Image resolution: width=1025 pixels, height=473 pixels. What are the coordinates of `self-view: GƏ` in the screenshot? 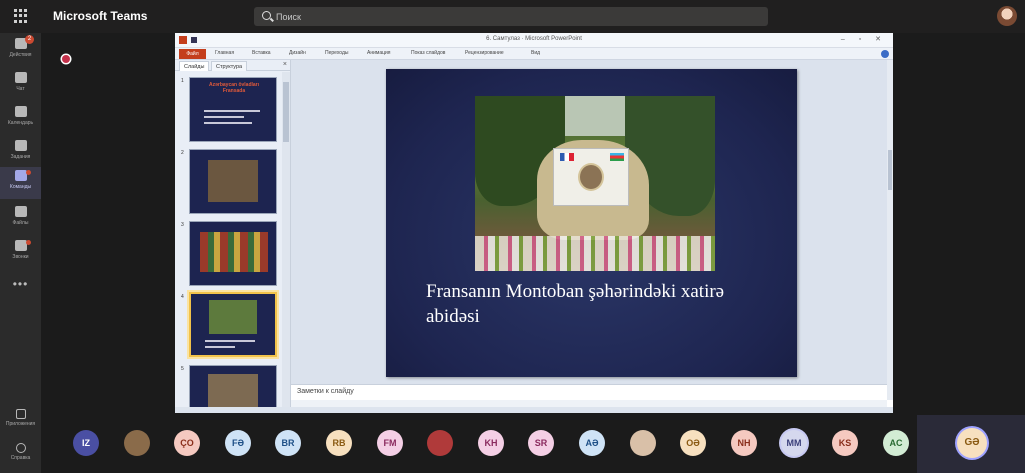 It's located at (971, 444).